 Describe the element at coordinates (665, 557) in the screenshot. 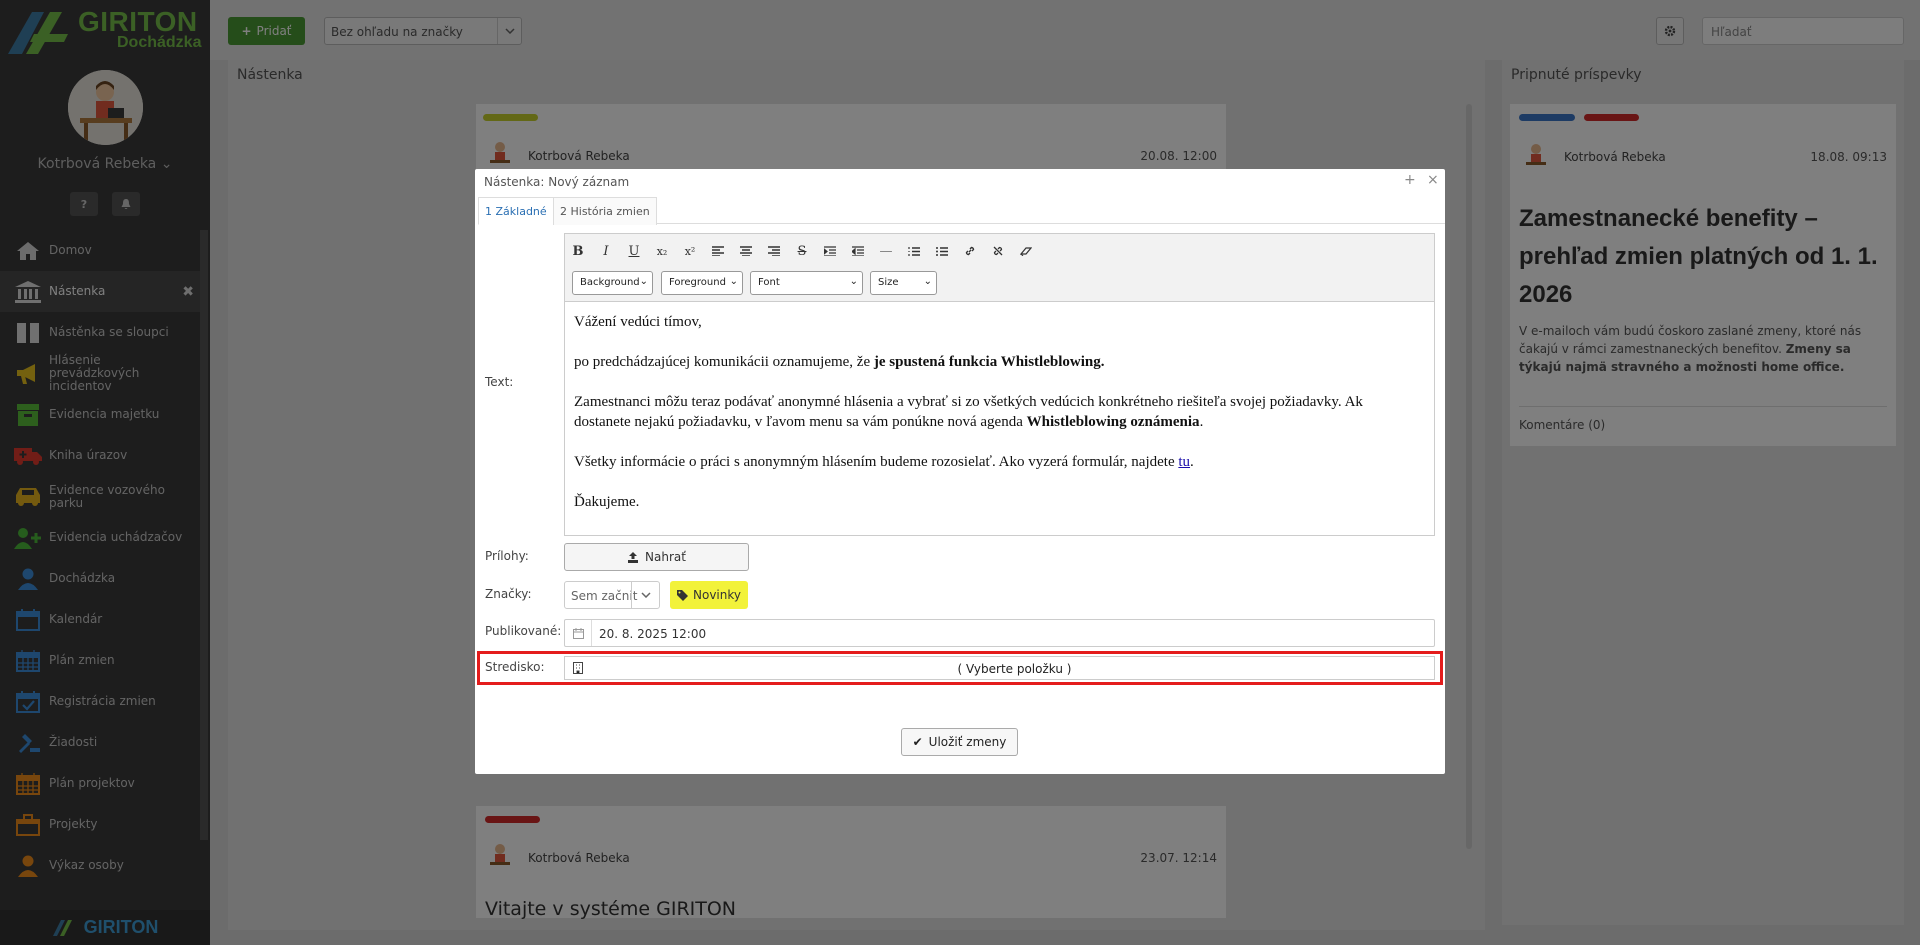

I see `upload-label: Nahrať` at that location.